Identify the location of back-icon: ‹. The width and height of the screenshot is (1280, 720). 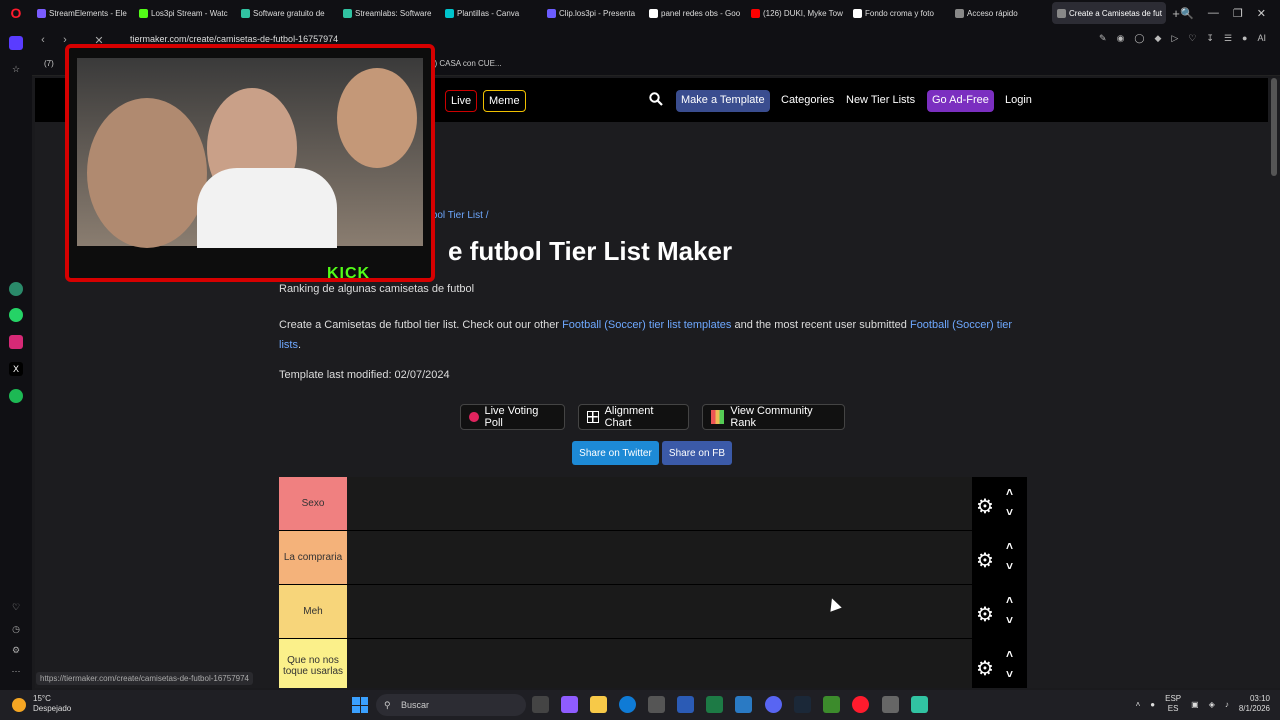
(43, 40).